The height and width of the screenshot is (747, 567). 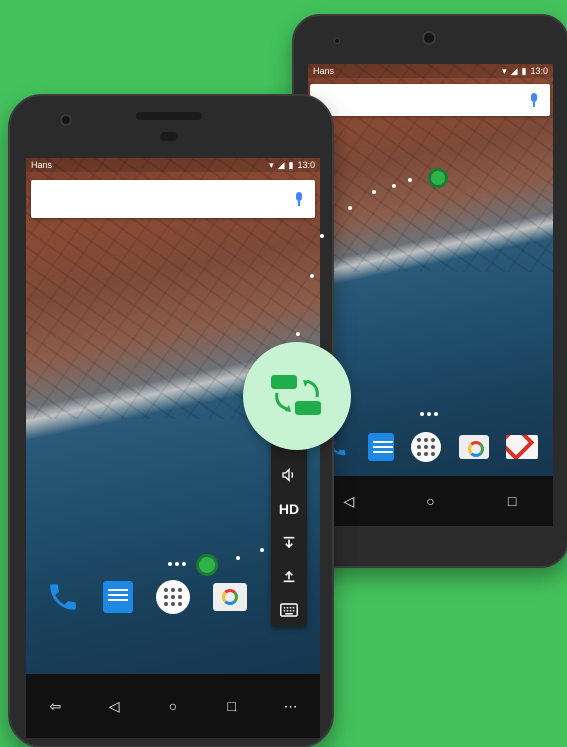 I want to click on phone-icon, so click(x=63, y=597).